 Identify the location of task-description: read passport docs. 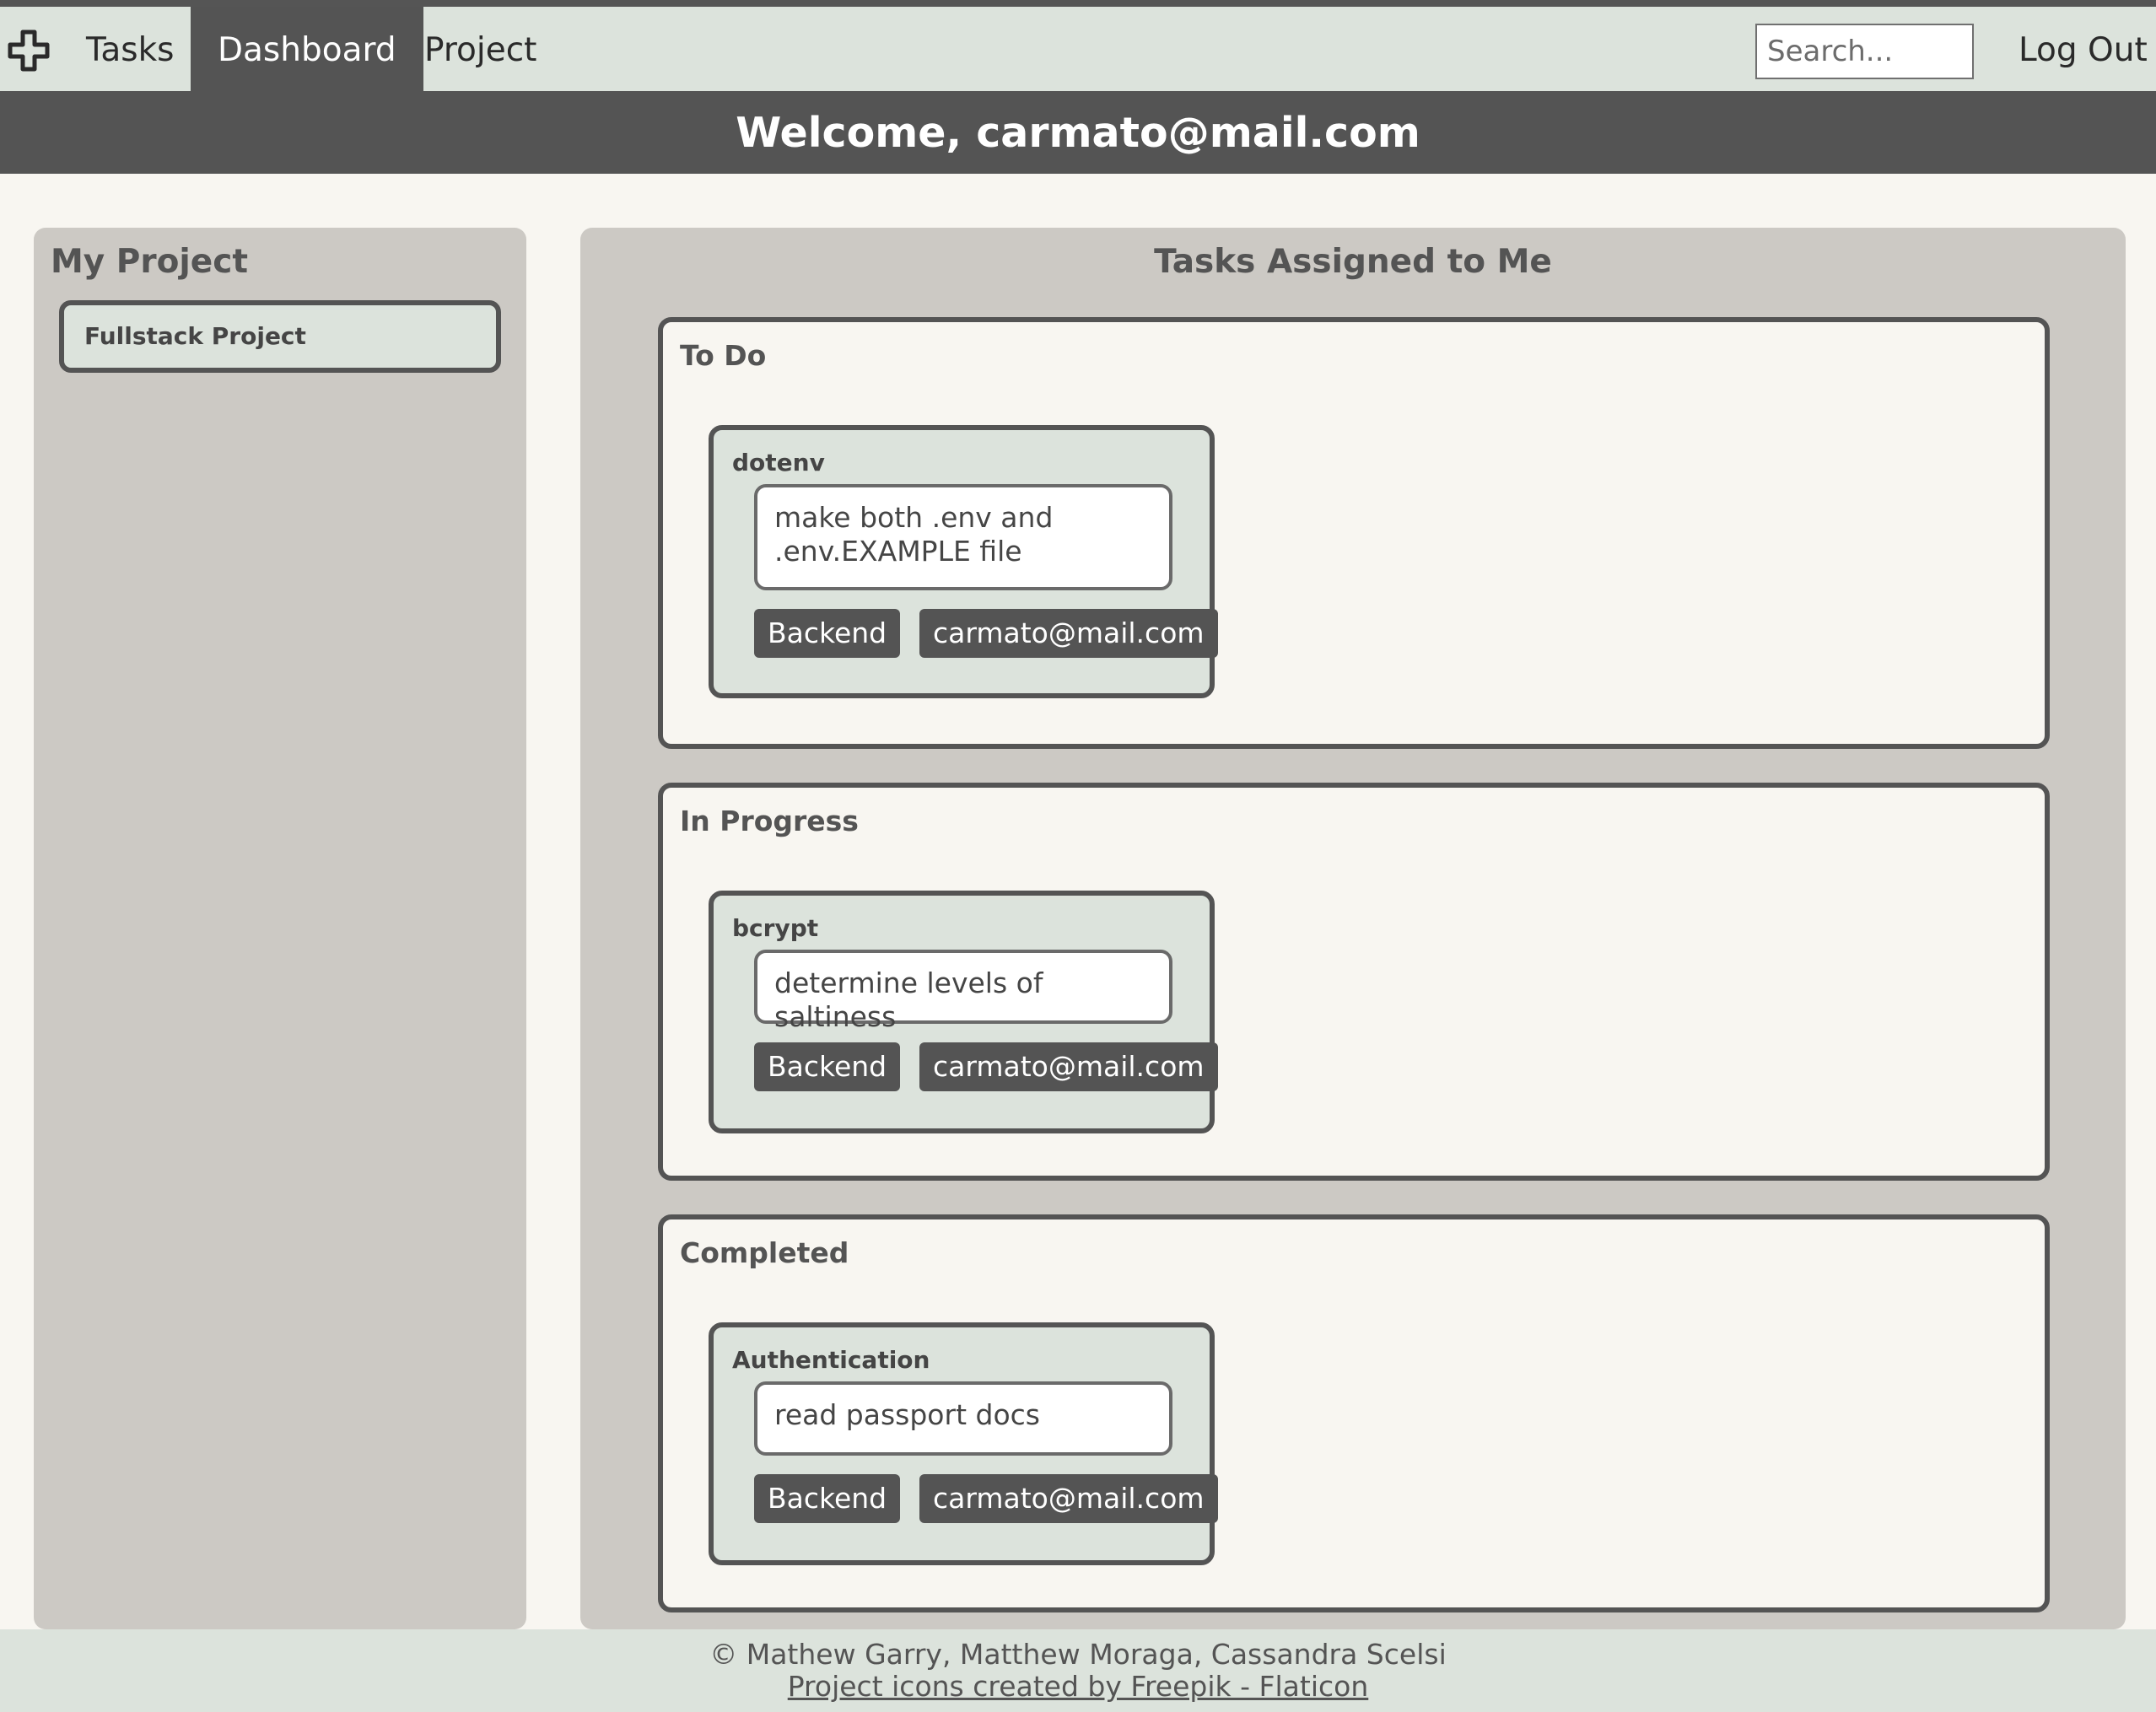
(963, 1418).